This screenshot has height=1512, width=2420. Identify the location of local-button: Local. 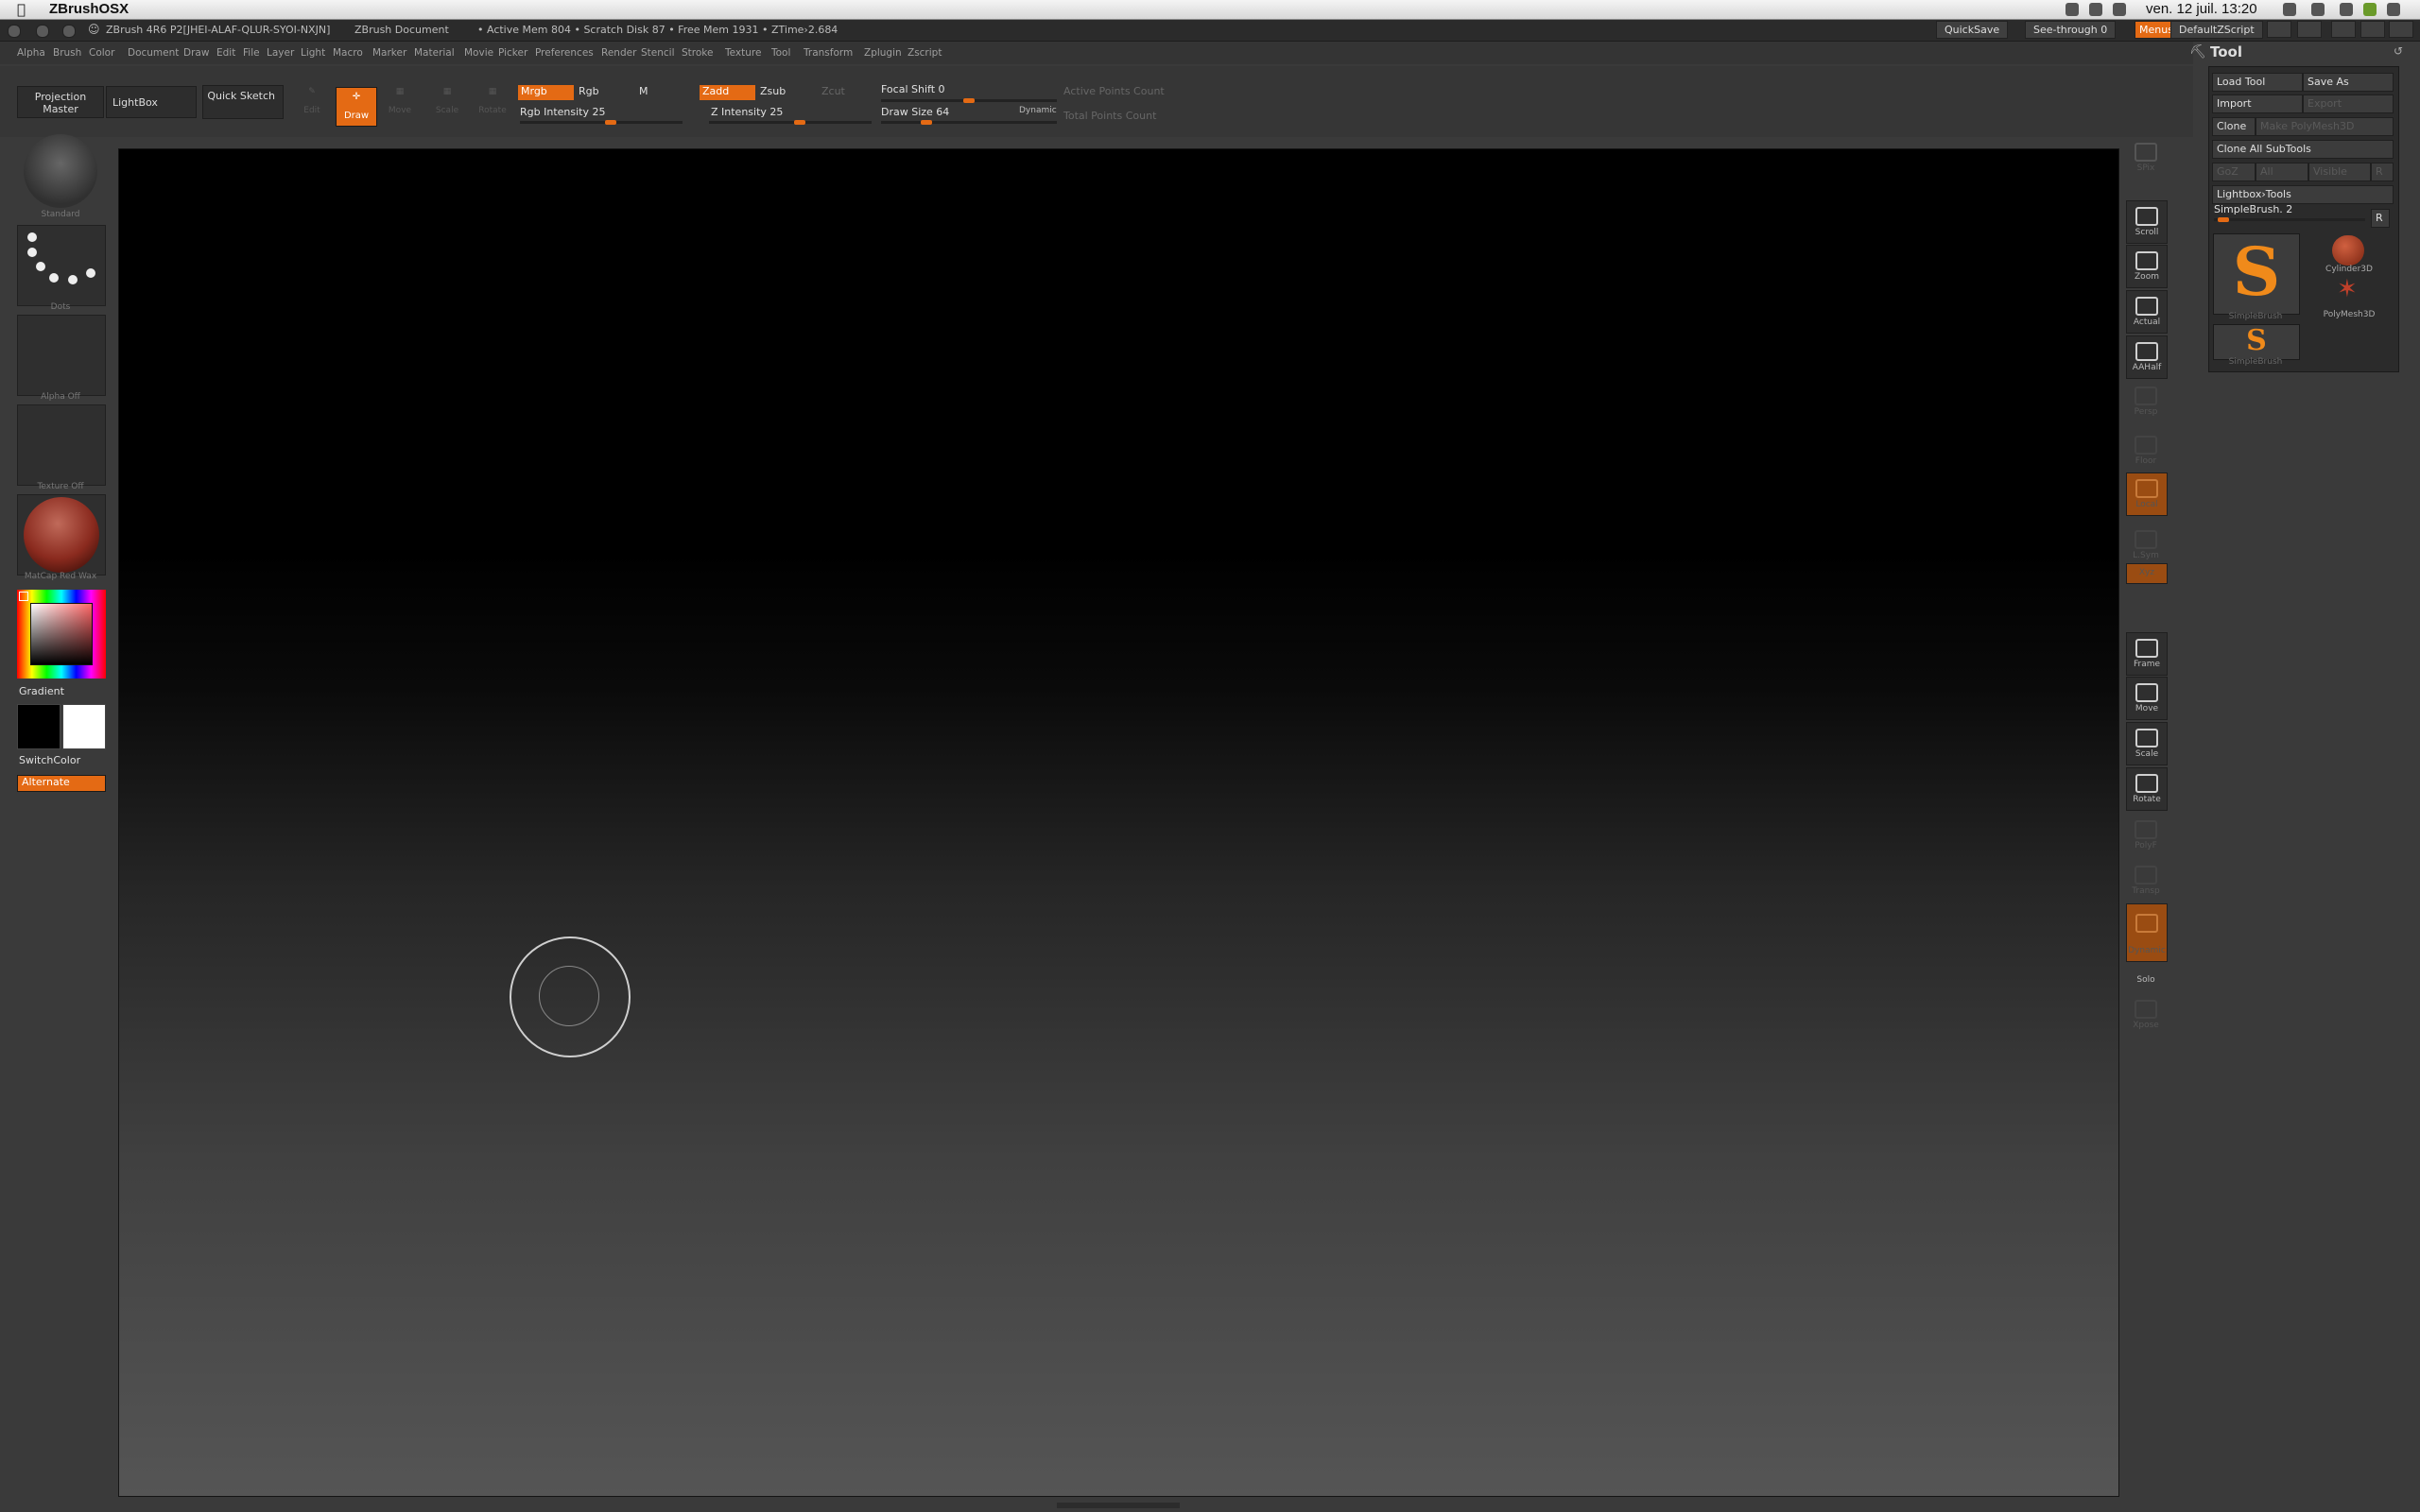
(2147, 494).